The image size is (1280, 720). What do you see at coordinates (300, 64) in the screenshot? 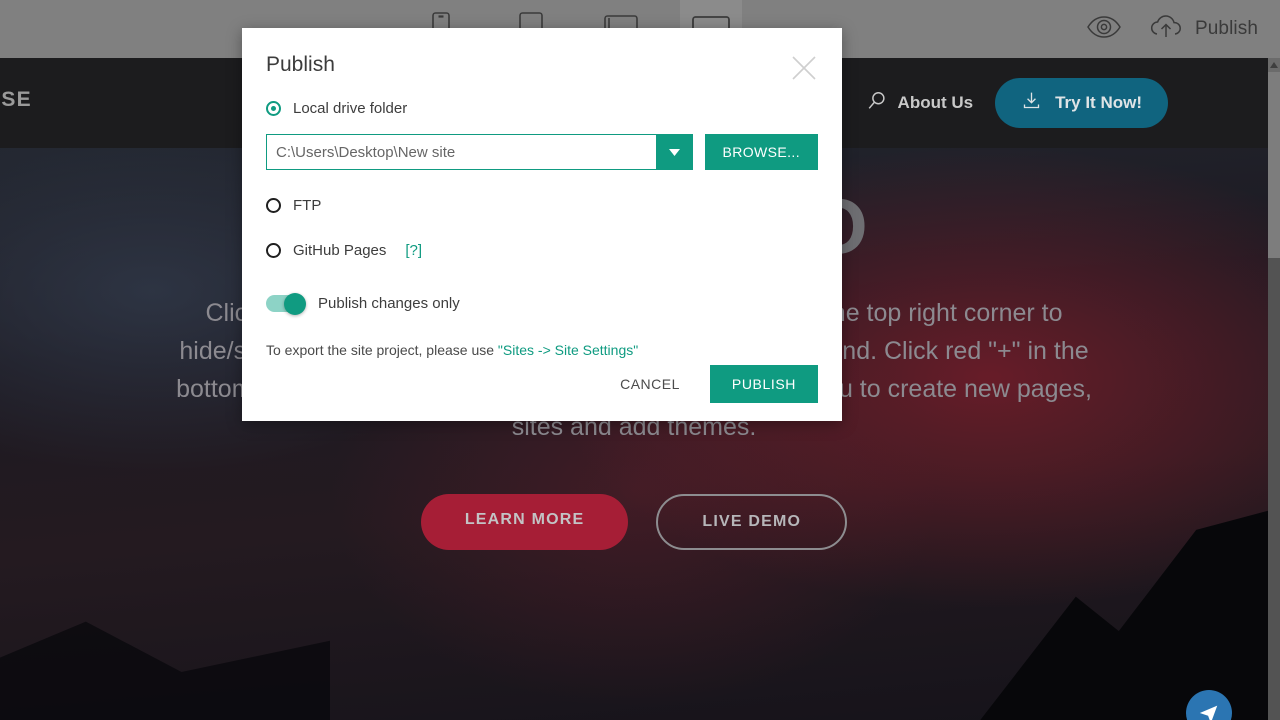
I see `dialog-title: Publish` at bounding box center [300, 64].